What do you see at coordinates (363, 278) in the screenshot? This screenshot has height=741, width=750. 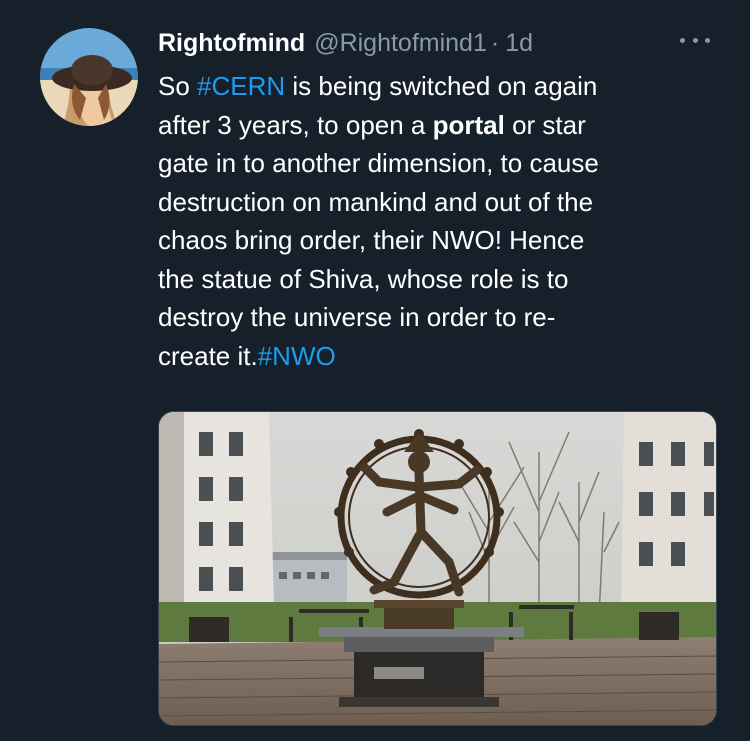 I see `text-segment: the statue of Shiva, whose role is to` at bounding box center [363, 278].